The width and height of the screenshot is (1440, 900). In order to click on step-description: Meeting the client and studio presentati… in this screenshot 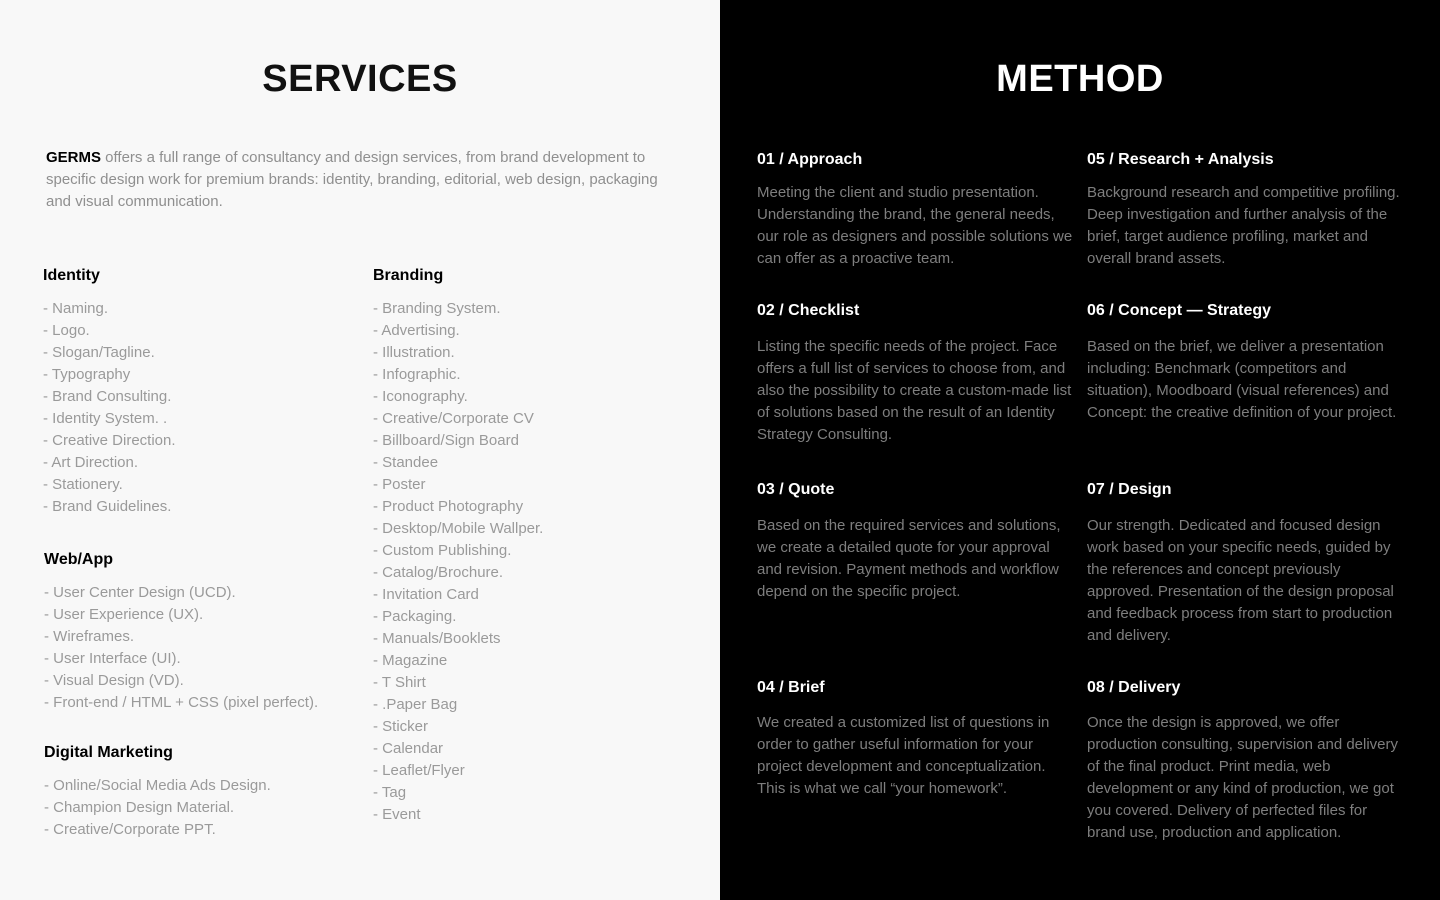, I will do `click(915, 225)`.